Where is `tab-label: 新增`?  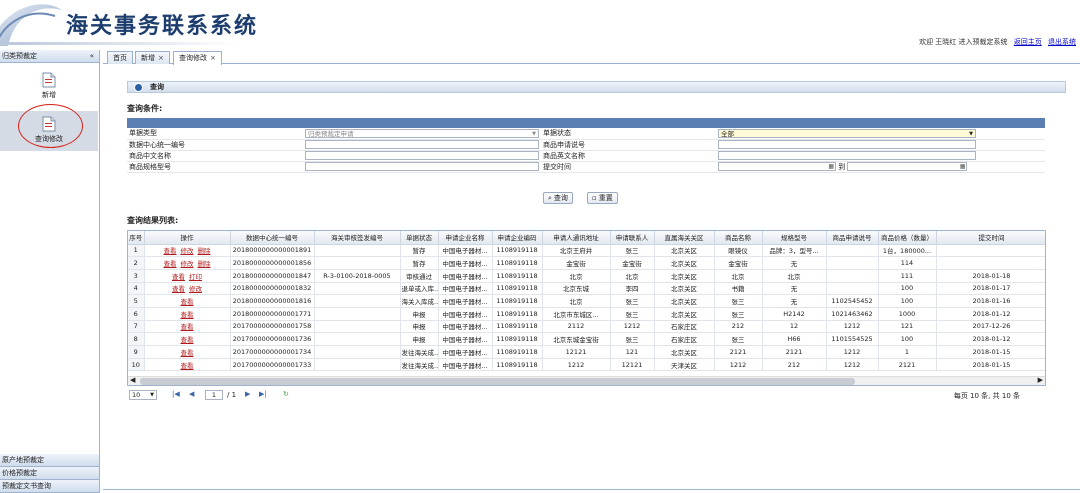
tab-label: 新增 is located at coordinates (148, 58).